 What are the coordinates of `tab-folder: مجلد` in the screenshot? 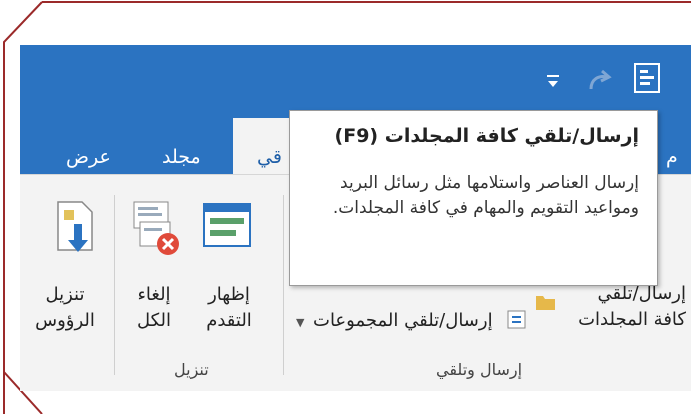 It's located at (181, 157).